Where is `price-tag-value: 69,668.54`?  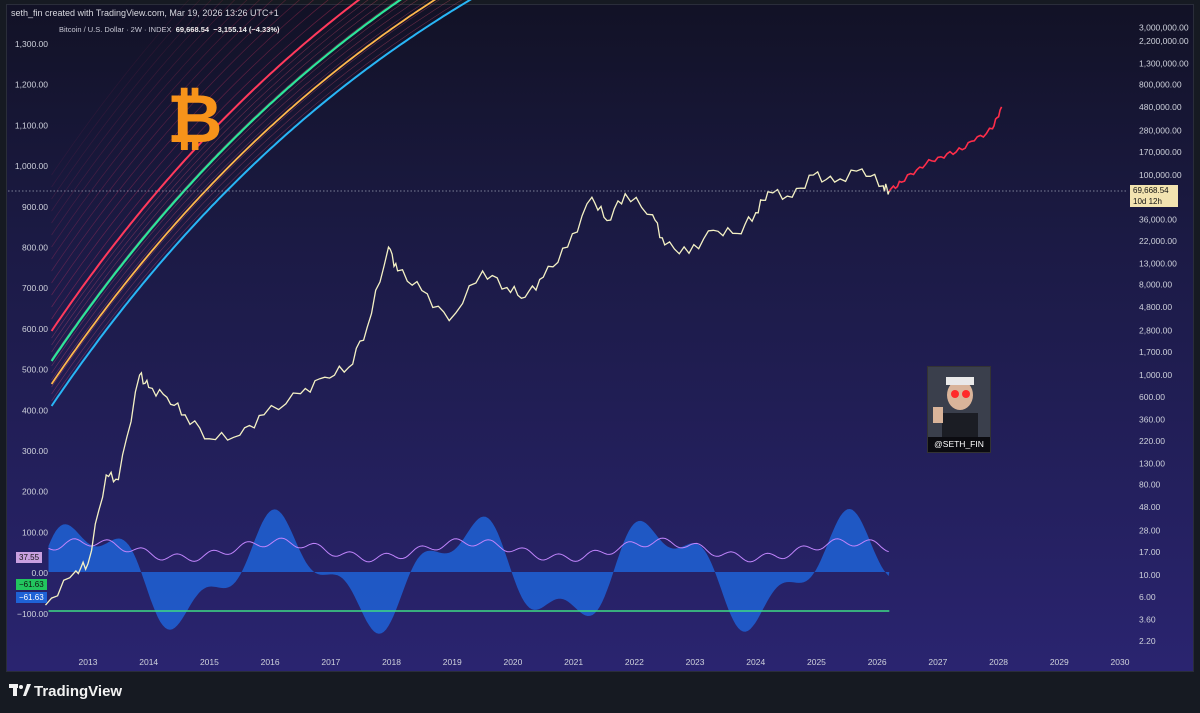
price-tag-value: 69,668.54 is located at coordinates (1151, 190).